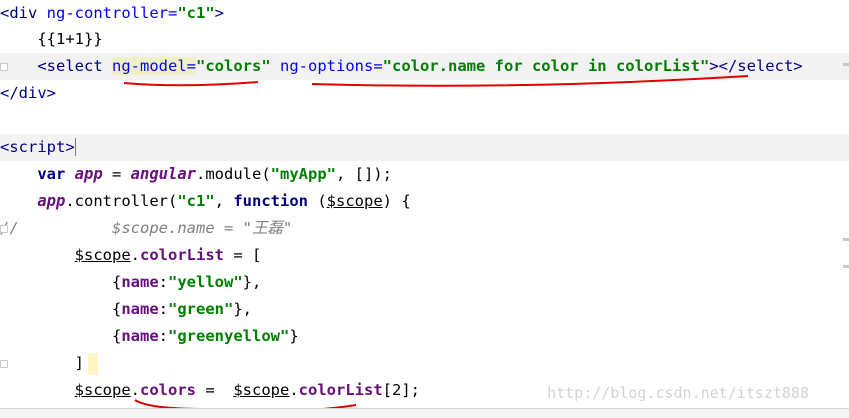  Describe the element at coordinates (424, 363) in the screenshot. I see `code-line-14: ]` at that location.